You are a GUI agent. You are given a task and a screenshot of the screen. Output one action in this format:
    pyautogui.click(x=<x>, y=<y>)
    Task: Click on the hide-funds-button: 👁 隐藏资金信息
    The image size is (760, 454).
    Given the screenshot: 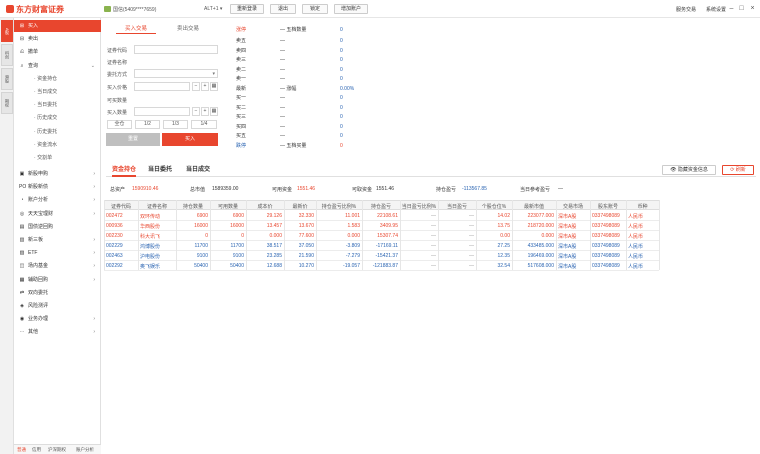 What is the action you would take?
    pyautogui.click(x=689, y=170)
    